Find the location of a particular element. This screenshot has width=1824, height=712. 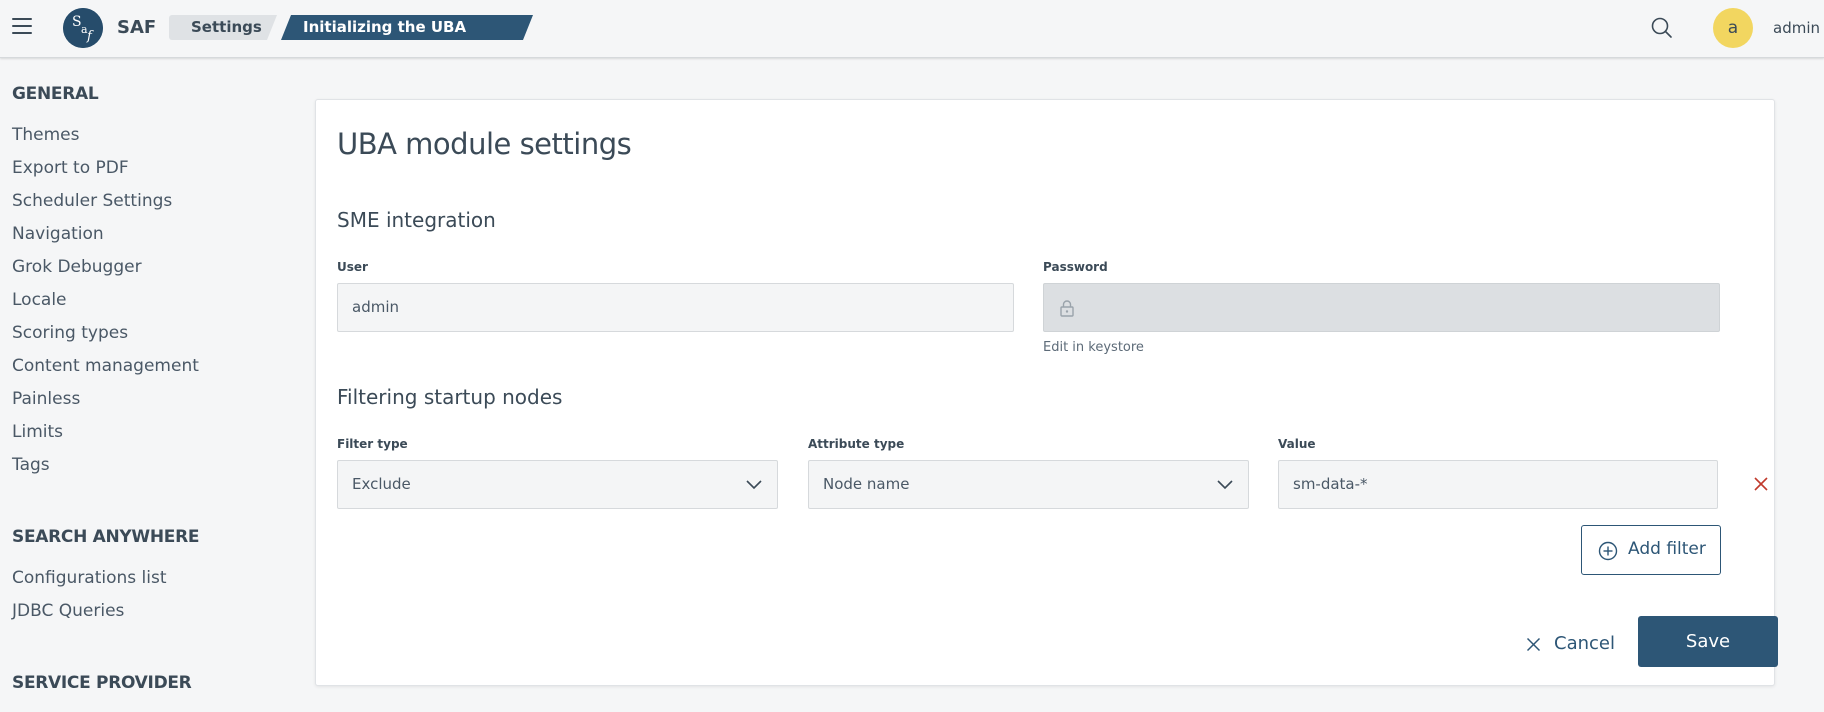

sidebar-item-navigation: Navigation is located at coordinates (58, 234).